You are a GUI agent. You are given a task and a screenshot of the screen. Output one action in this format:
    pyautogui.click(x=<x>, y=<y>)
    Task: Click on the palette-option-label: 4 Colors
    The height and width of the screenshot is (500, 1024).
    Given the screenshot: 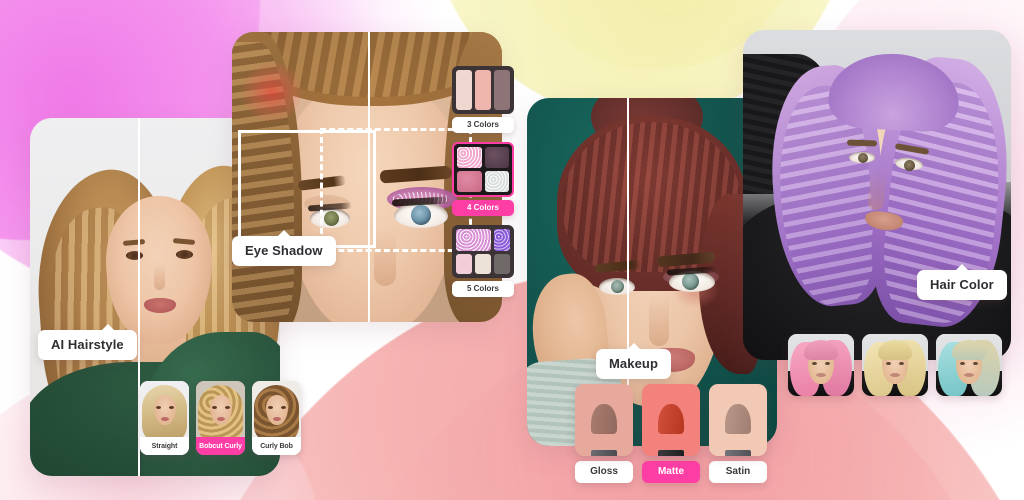 What is the action you would take?
    pyautogui.click(x=483, y=208)
    